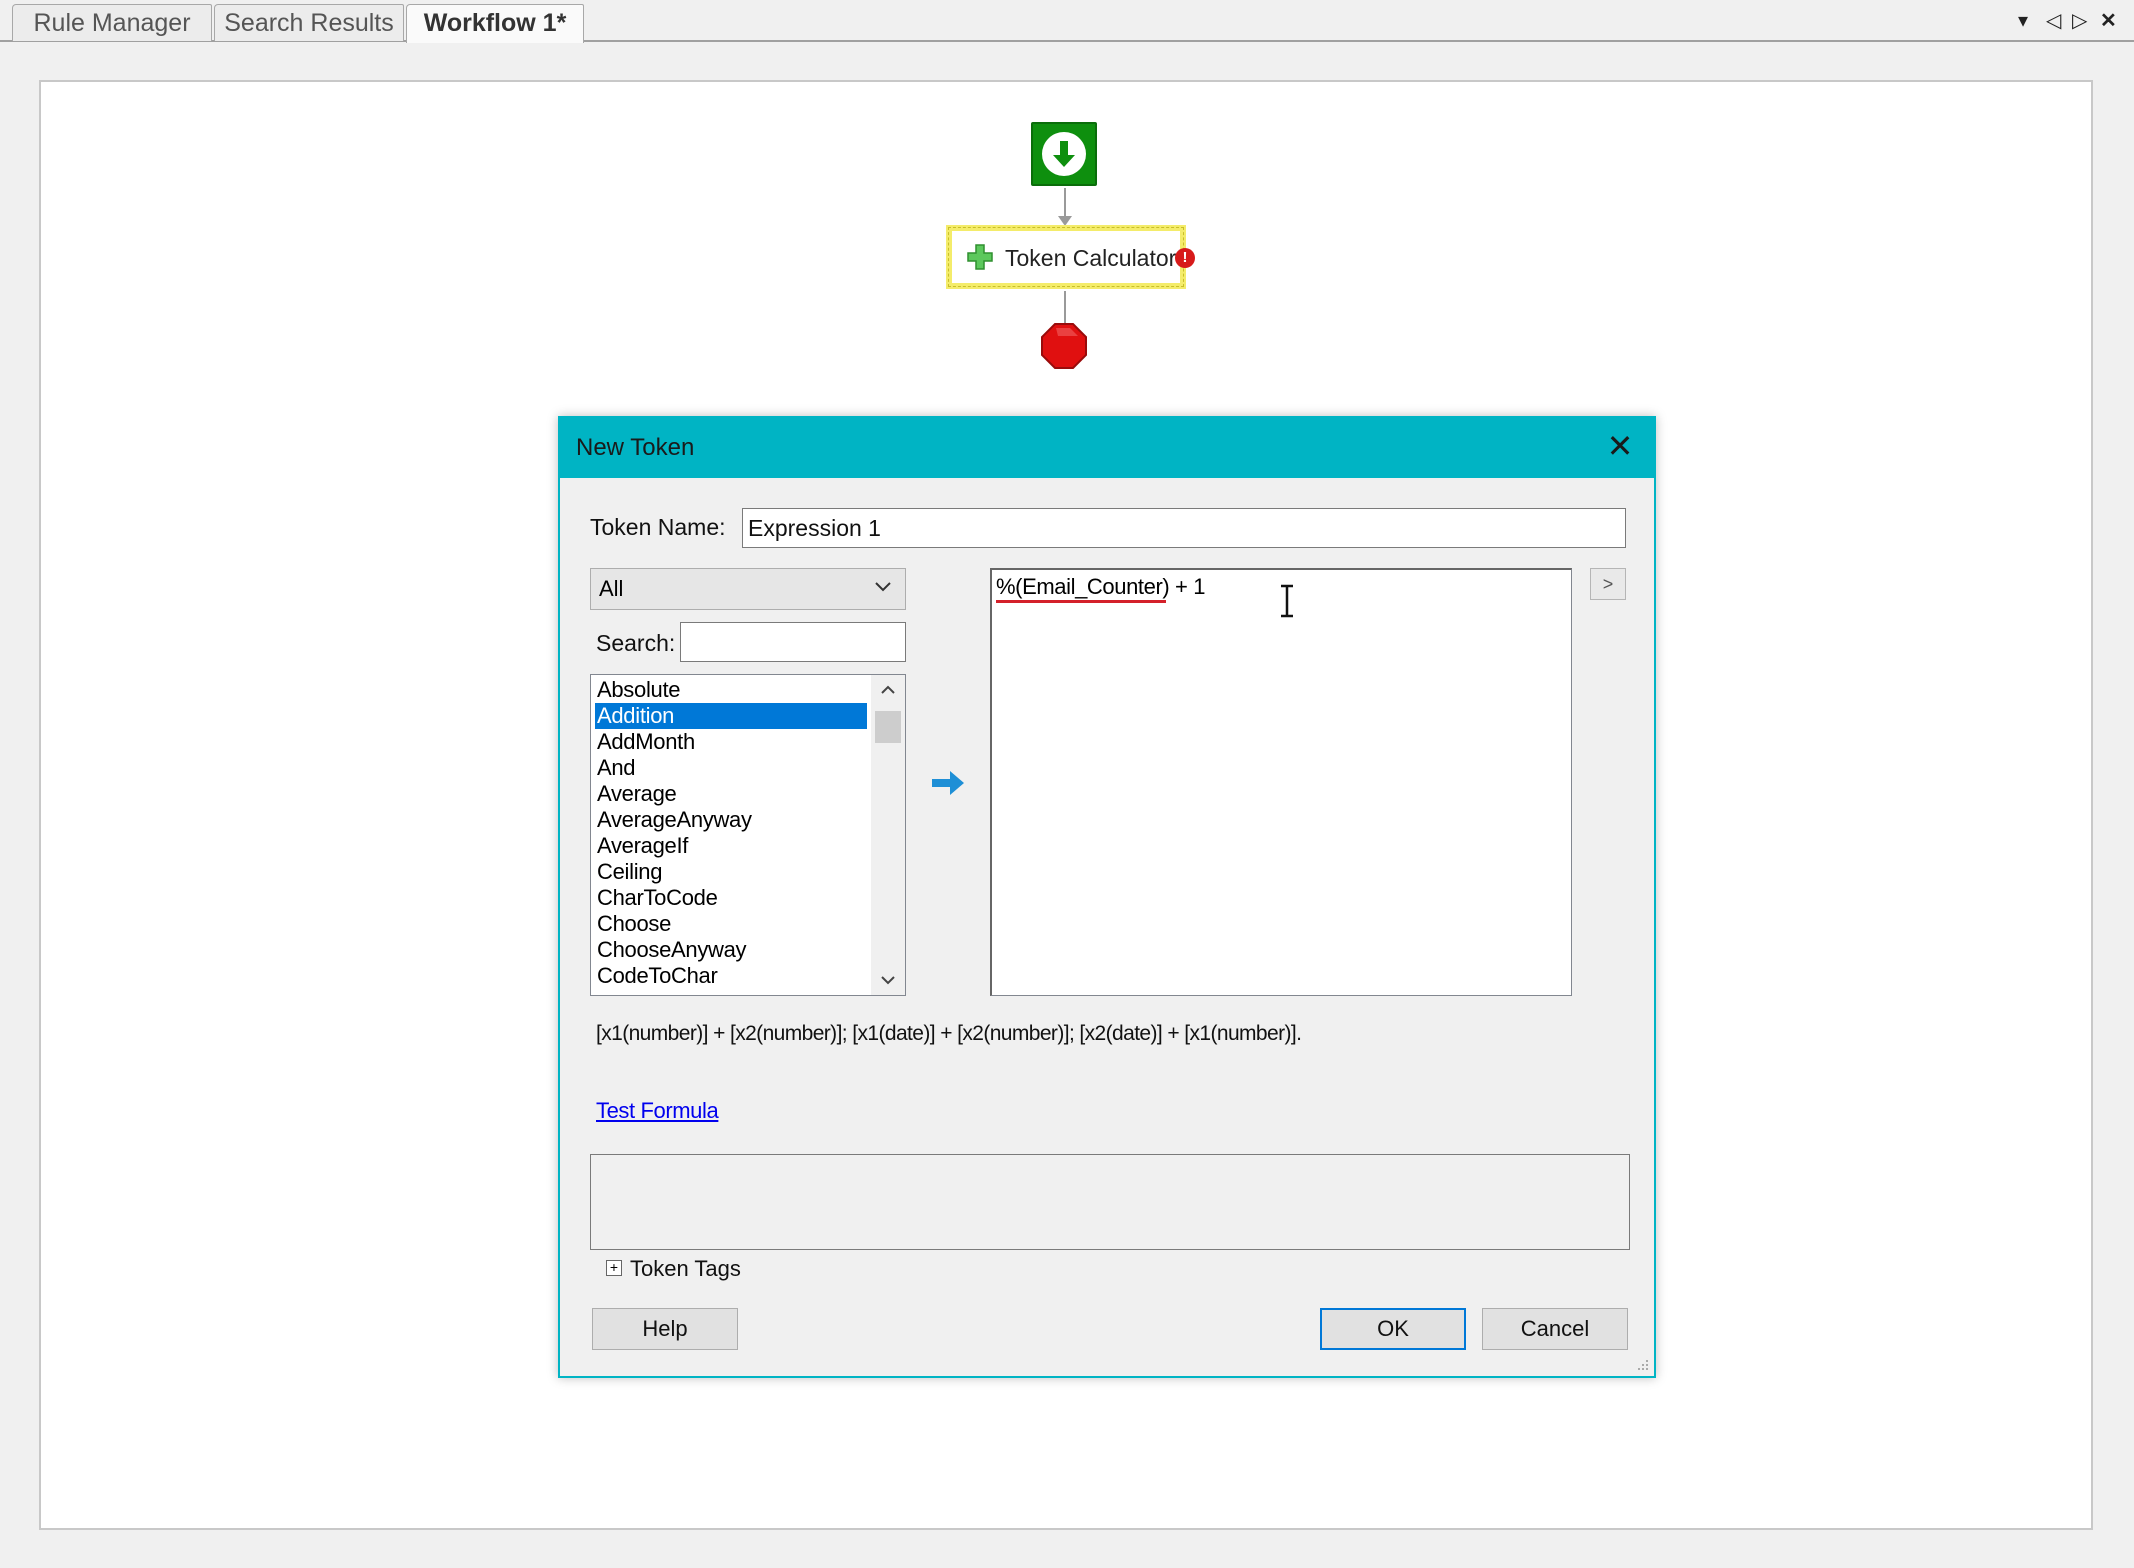  I want to click on test-formula-link: Test Formula, so click(657, 1111).